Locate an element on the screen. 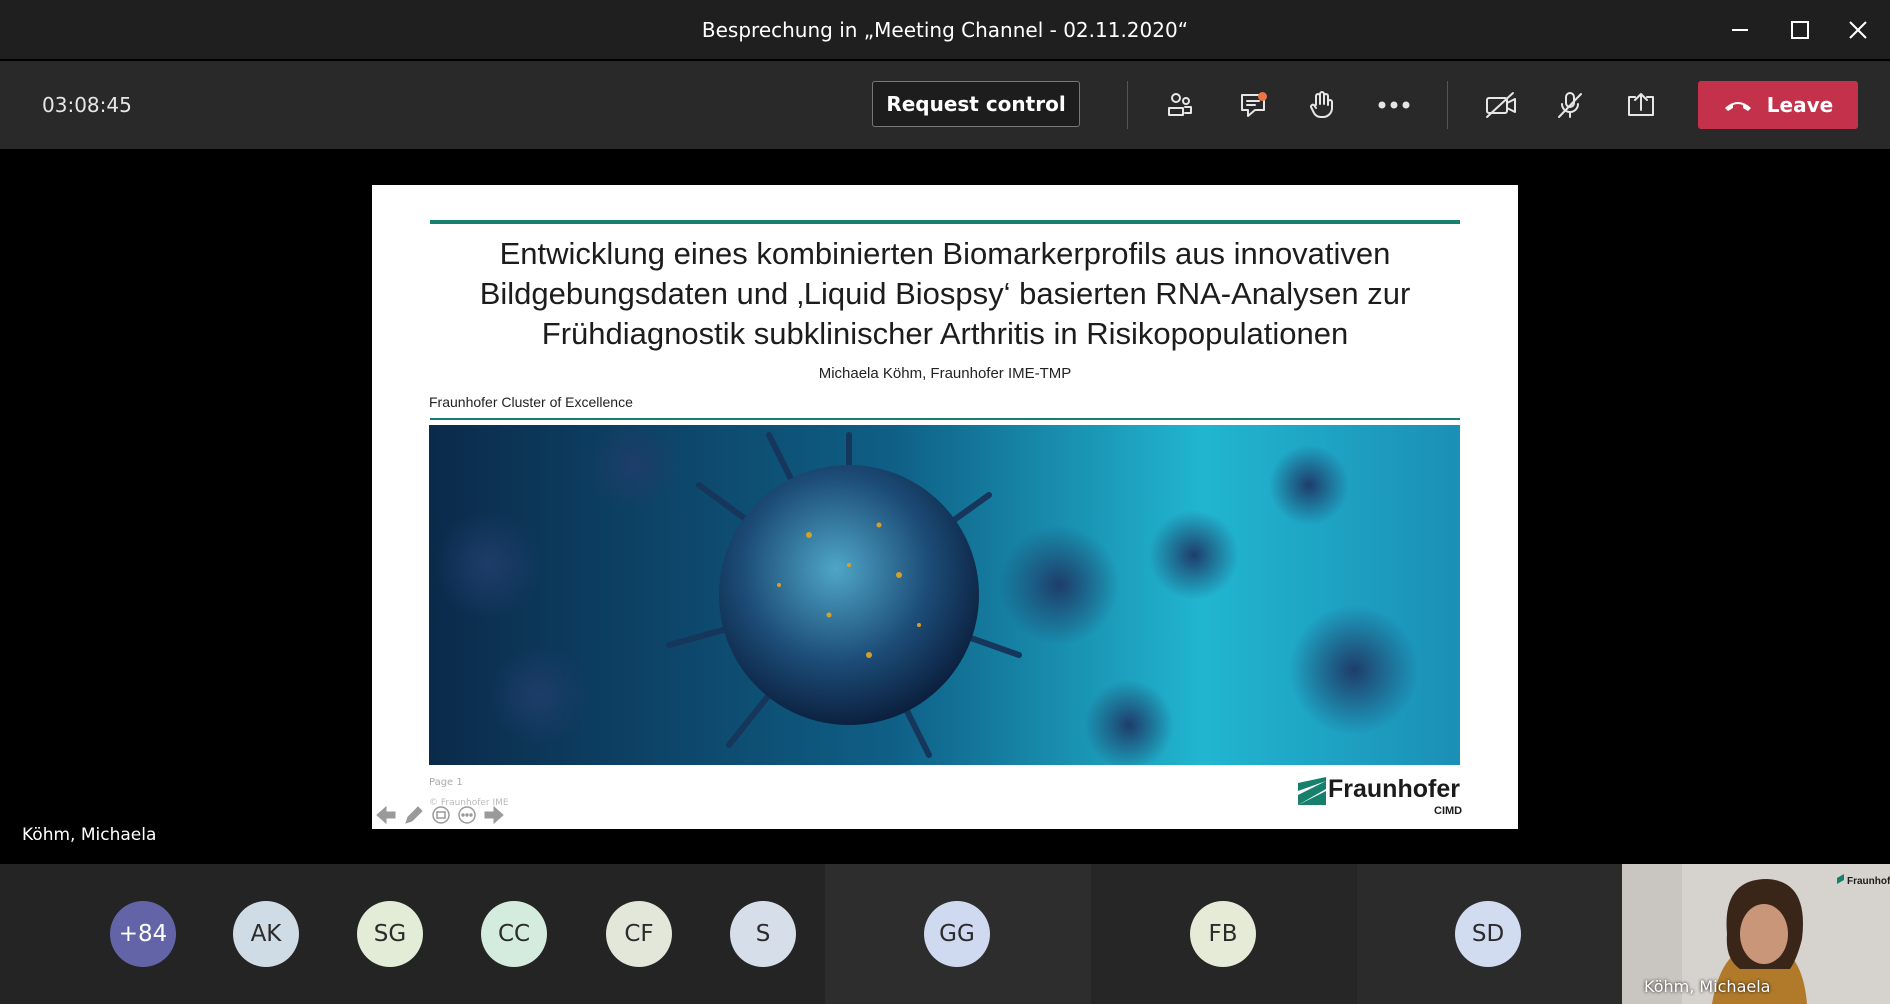  minimize-icon is located at coordinates (1740, 30).